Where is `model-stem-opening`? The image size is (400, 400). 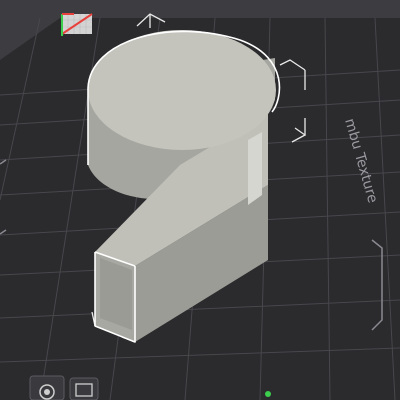
model-stem-opening is located at coordinates (116, 294).